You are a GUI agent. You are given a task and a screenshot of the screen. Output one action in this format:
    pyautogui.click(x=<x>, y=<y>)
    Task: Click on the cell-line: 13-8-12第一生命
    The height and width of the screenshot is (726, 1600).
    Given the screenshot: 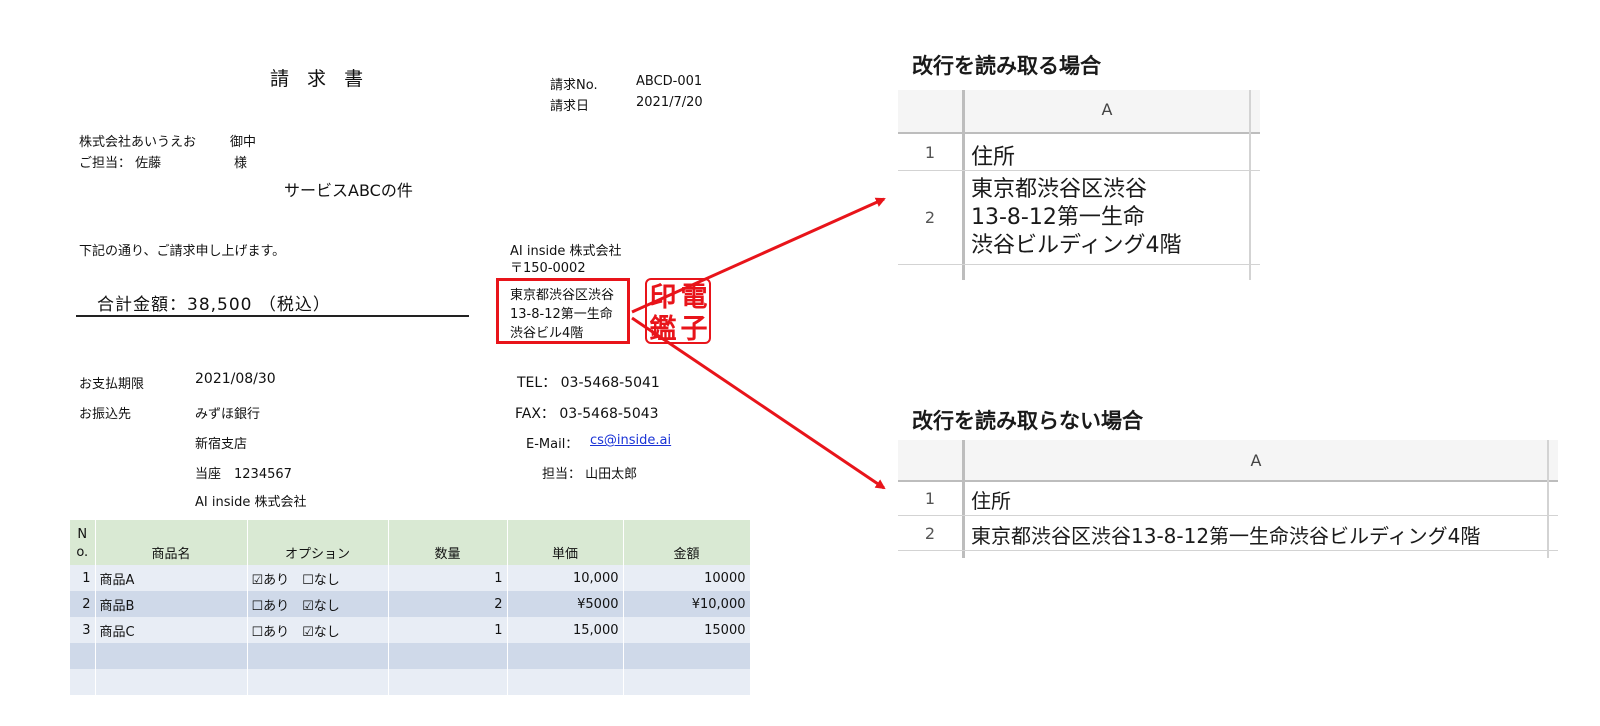 What is the action you would take?
    pyautogui.click(x=1058, y=217)
    